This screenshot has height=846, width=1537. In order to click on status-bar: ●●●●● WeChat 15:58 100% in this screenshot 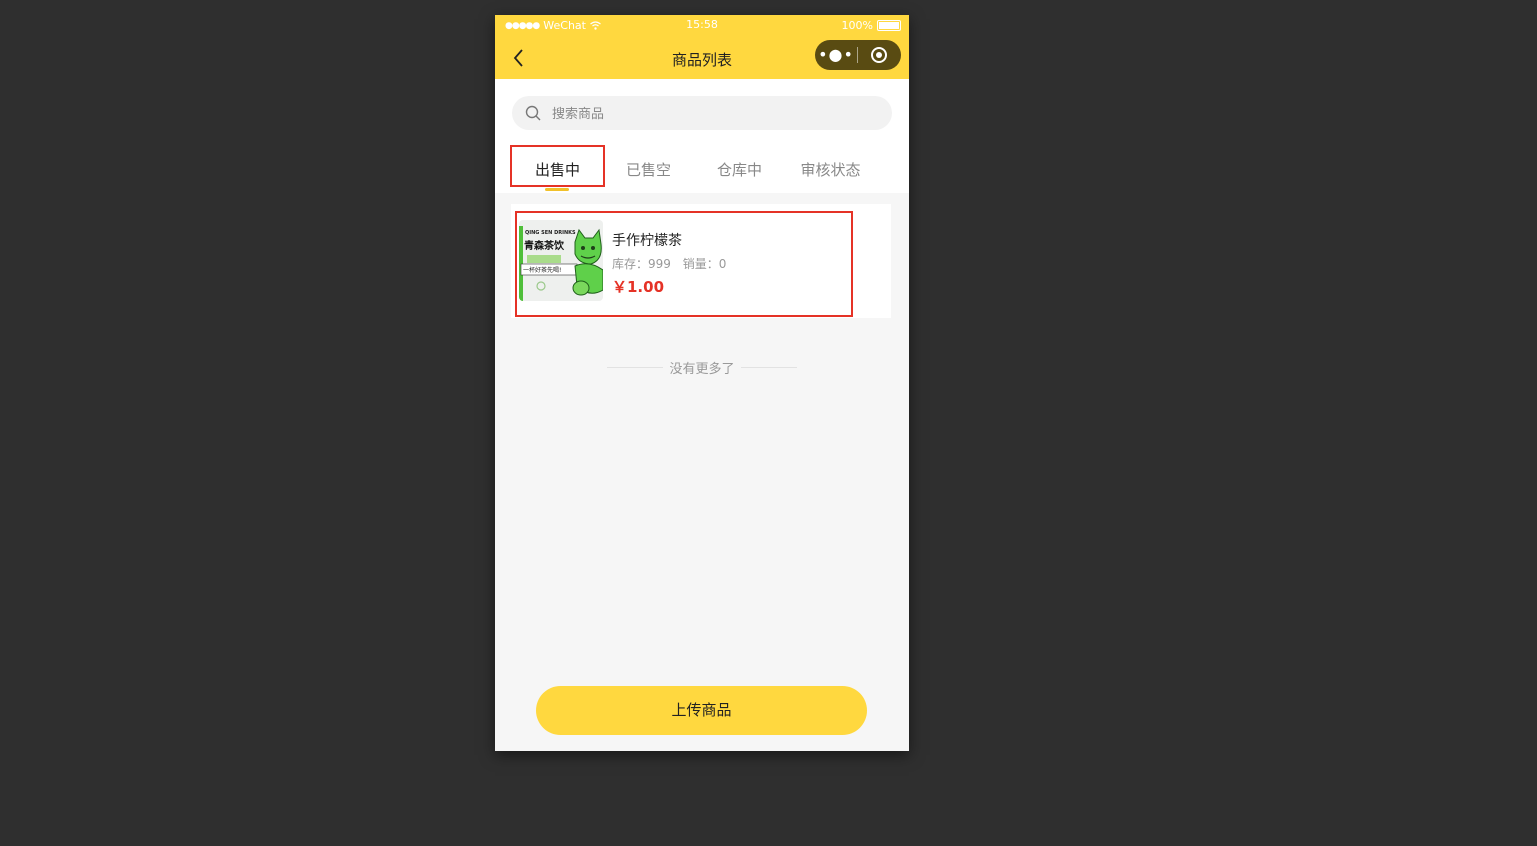, I will do `click(702, 26)`.